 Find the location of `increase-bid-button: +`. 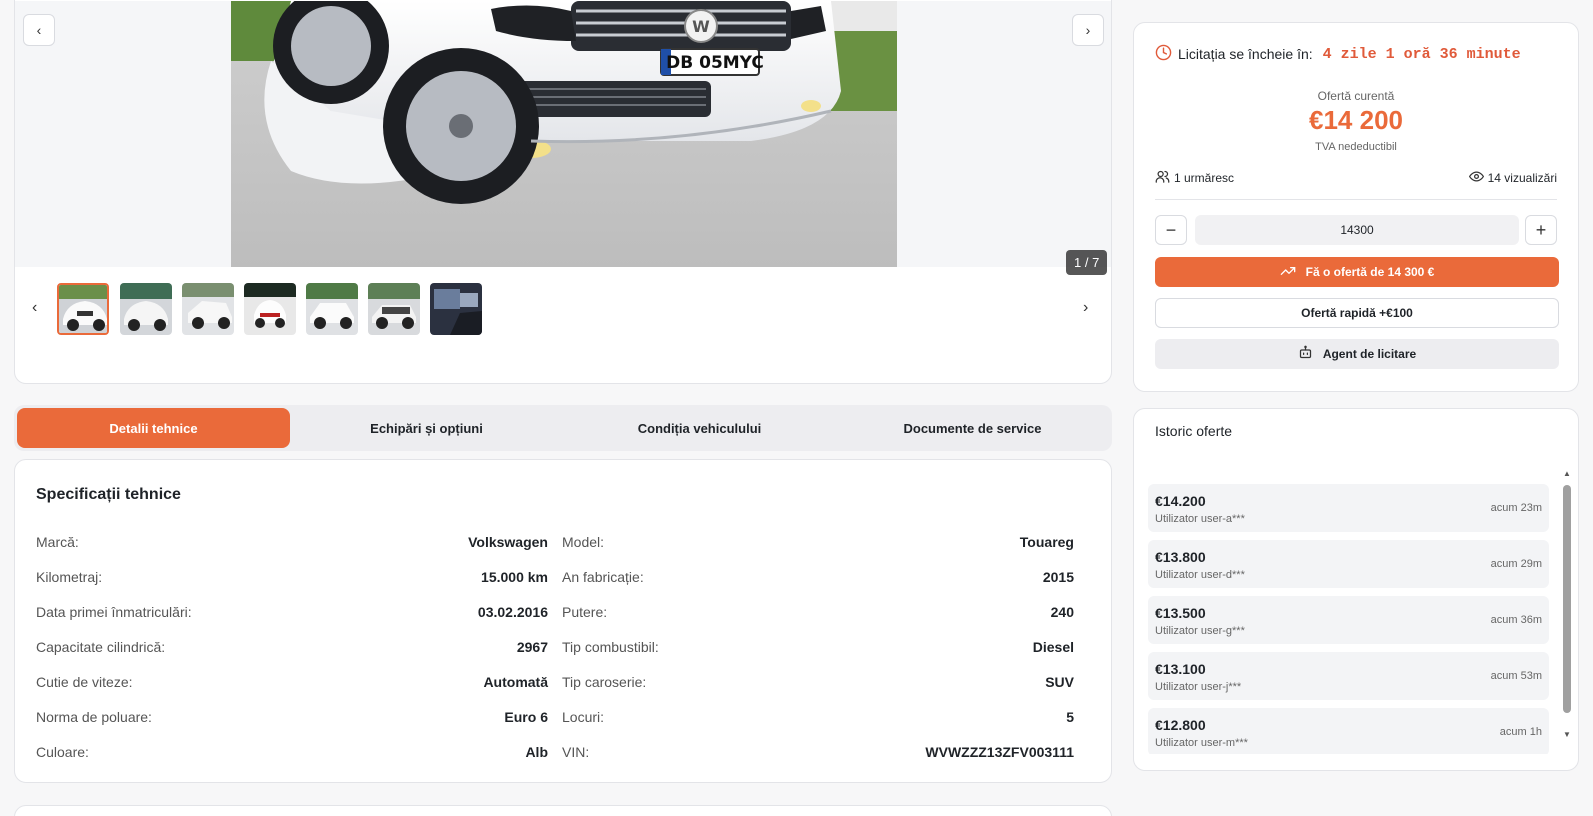

increase-bid-button: + is located at coordinates (1541, 230).